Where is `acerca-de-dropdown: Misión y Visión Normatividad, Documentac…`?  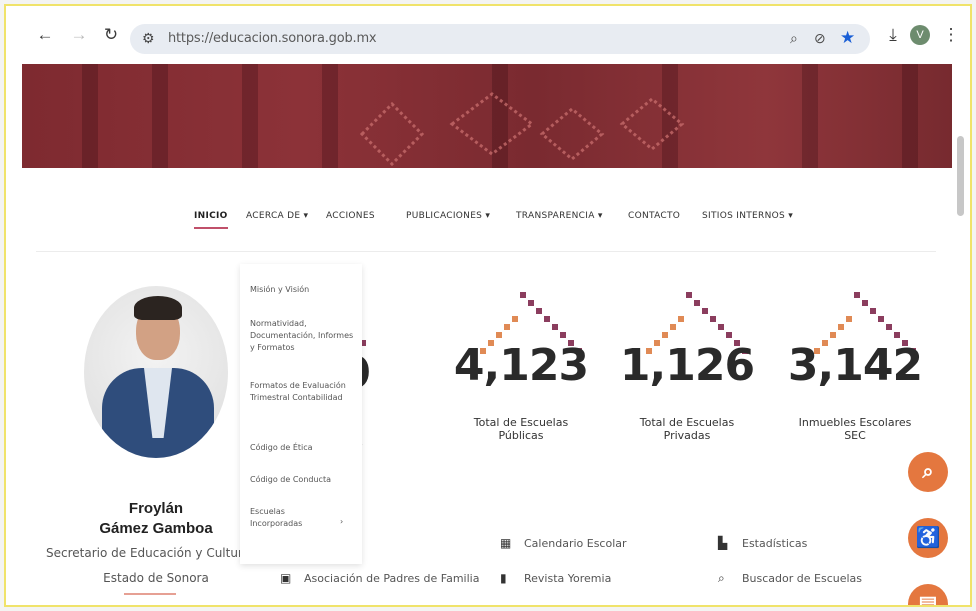 acerca-de-dropdown: Misión y Visión Normatividad, Documentac… is located at coordinates (301, 414).